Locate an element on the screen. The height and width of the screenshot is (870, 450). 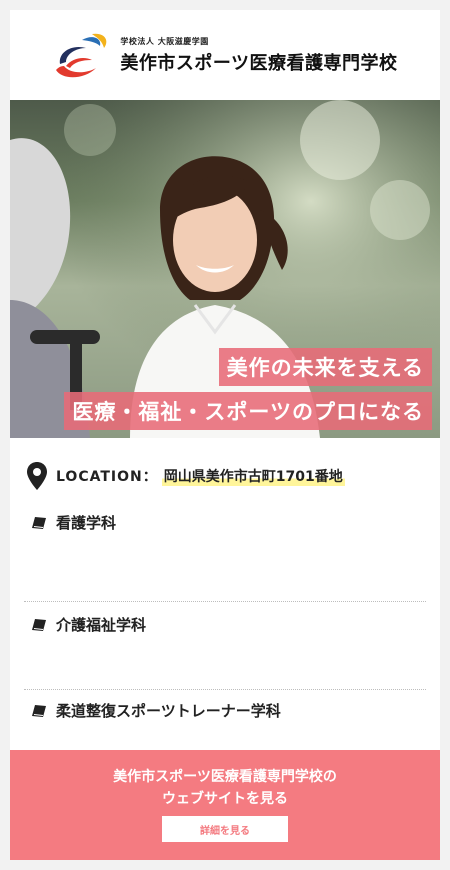
website-cta: 美作市スポーツ医療看護専門学校の ウェブサイトを見る 詳細を見る is located at coordinates (225, 805).